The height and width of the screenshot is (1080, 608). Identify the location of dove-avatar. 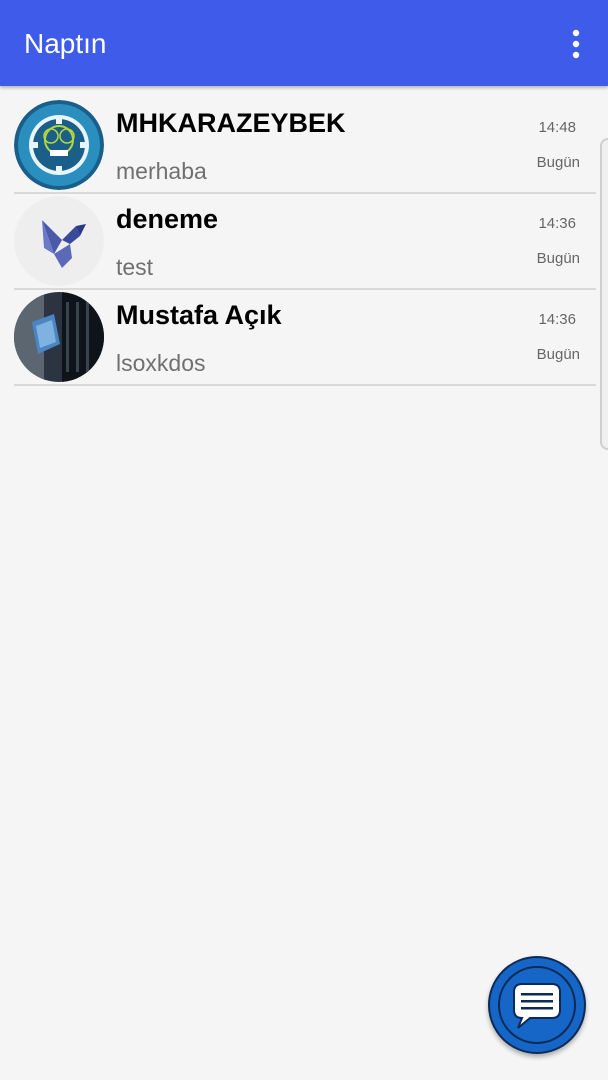
(59, 241).